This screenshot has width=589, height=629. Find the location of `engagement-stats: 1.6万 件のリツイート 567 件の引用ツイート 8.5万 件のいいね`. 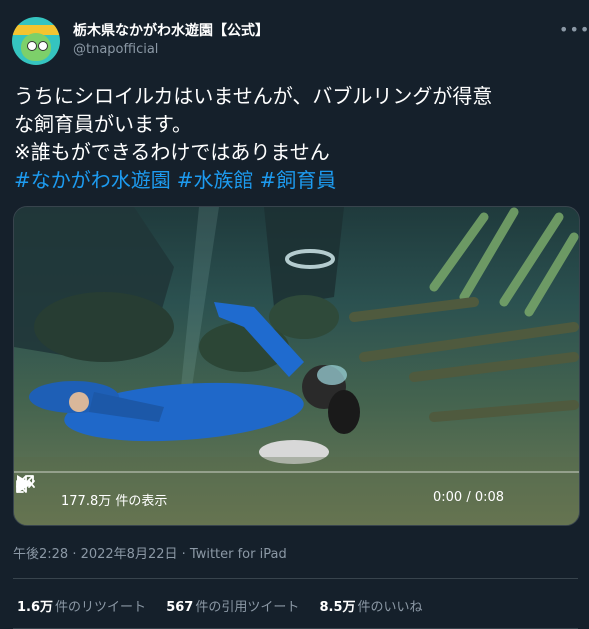

engagement-stats: 1.6万 件のリツイート 567 件の引用ツイート 8.5万 件のいいね is located at coordinates (228, 605).